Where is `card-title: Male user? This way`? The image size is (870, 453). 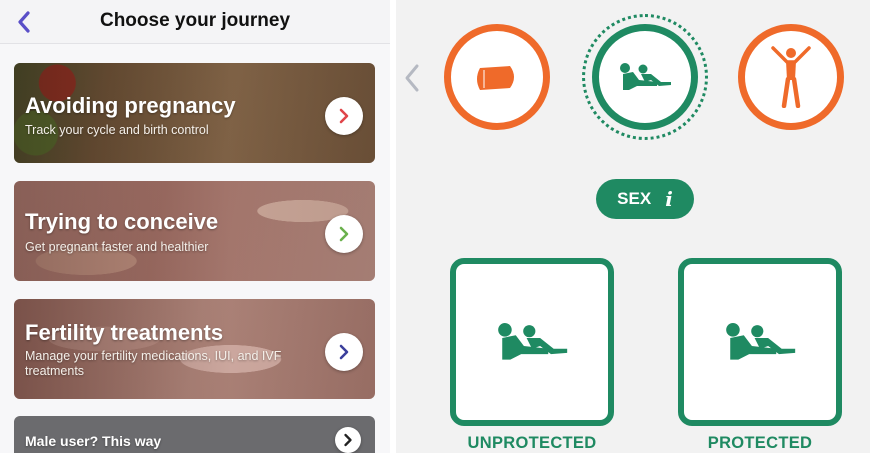
card-title: Male user? This way is located at coordinates (93, 441).